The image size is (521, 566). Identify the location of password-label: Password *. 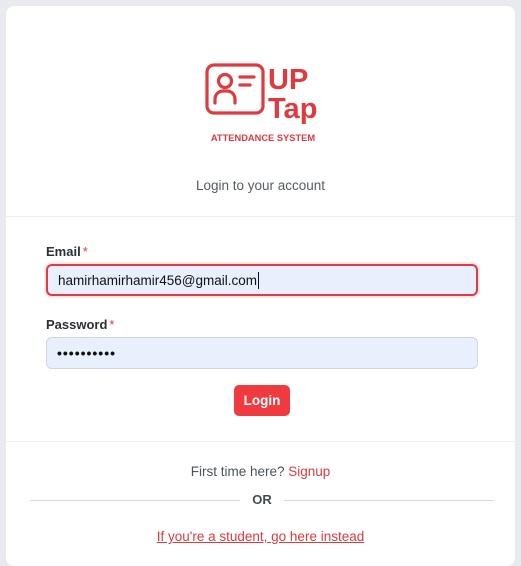
(80, 324).